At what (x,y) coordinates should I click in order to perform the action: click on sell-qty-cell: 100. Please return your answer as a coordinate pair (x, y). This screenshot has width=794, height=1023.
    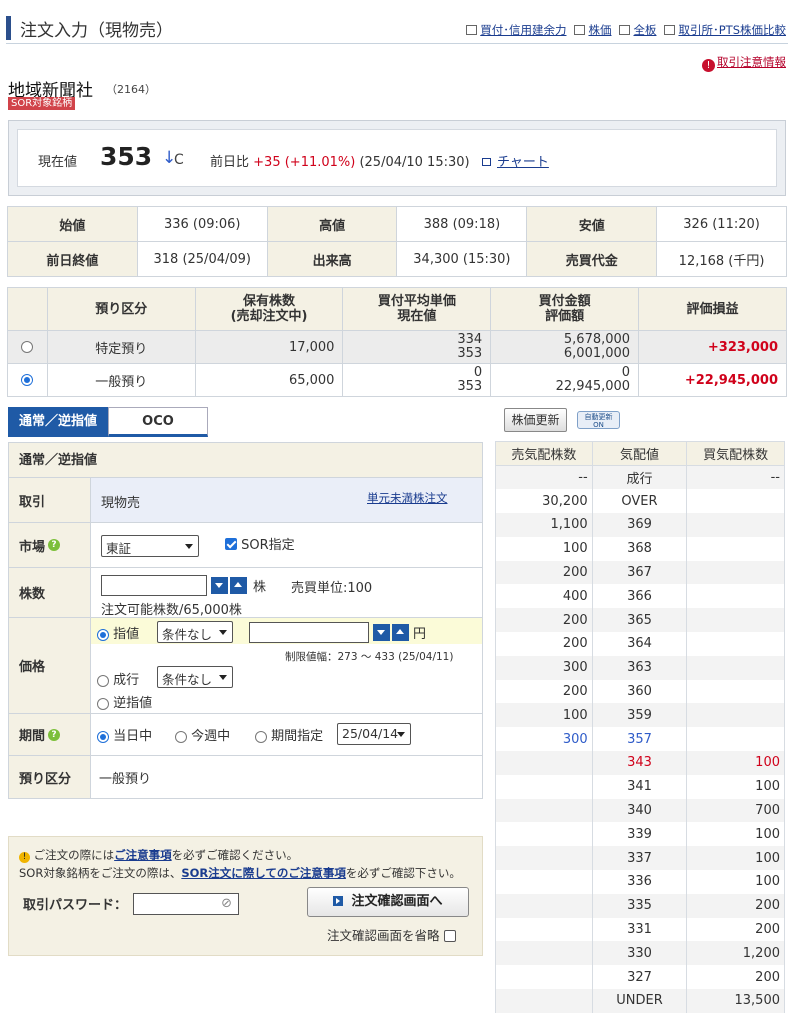
    Looking at the image, I should click on (544, 548).